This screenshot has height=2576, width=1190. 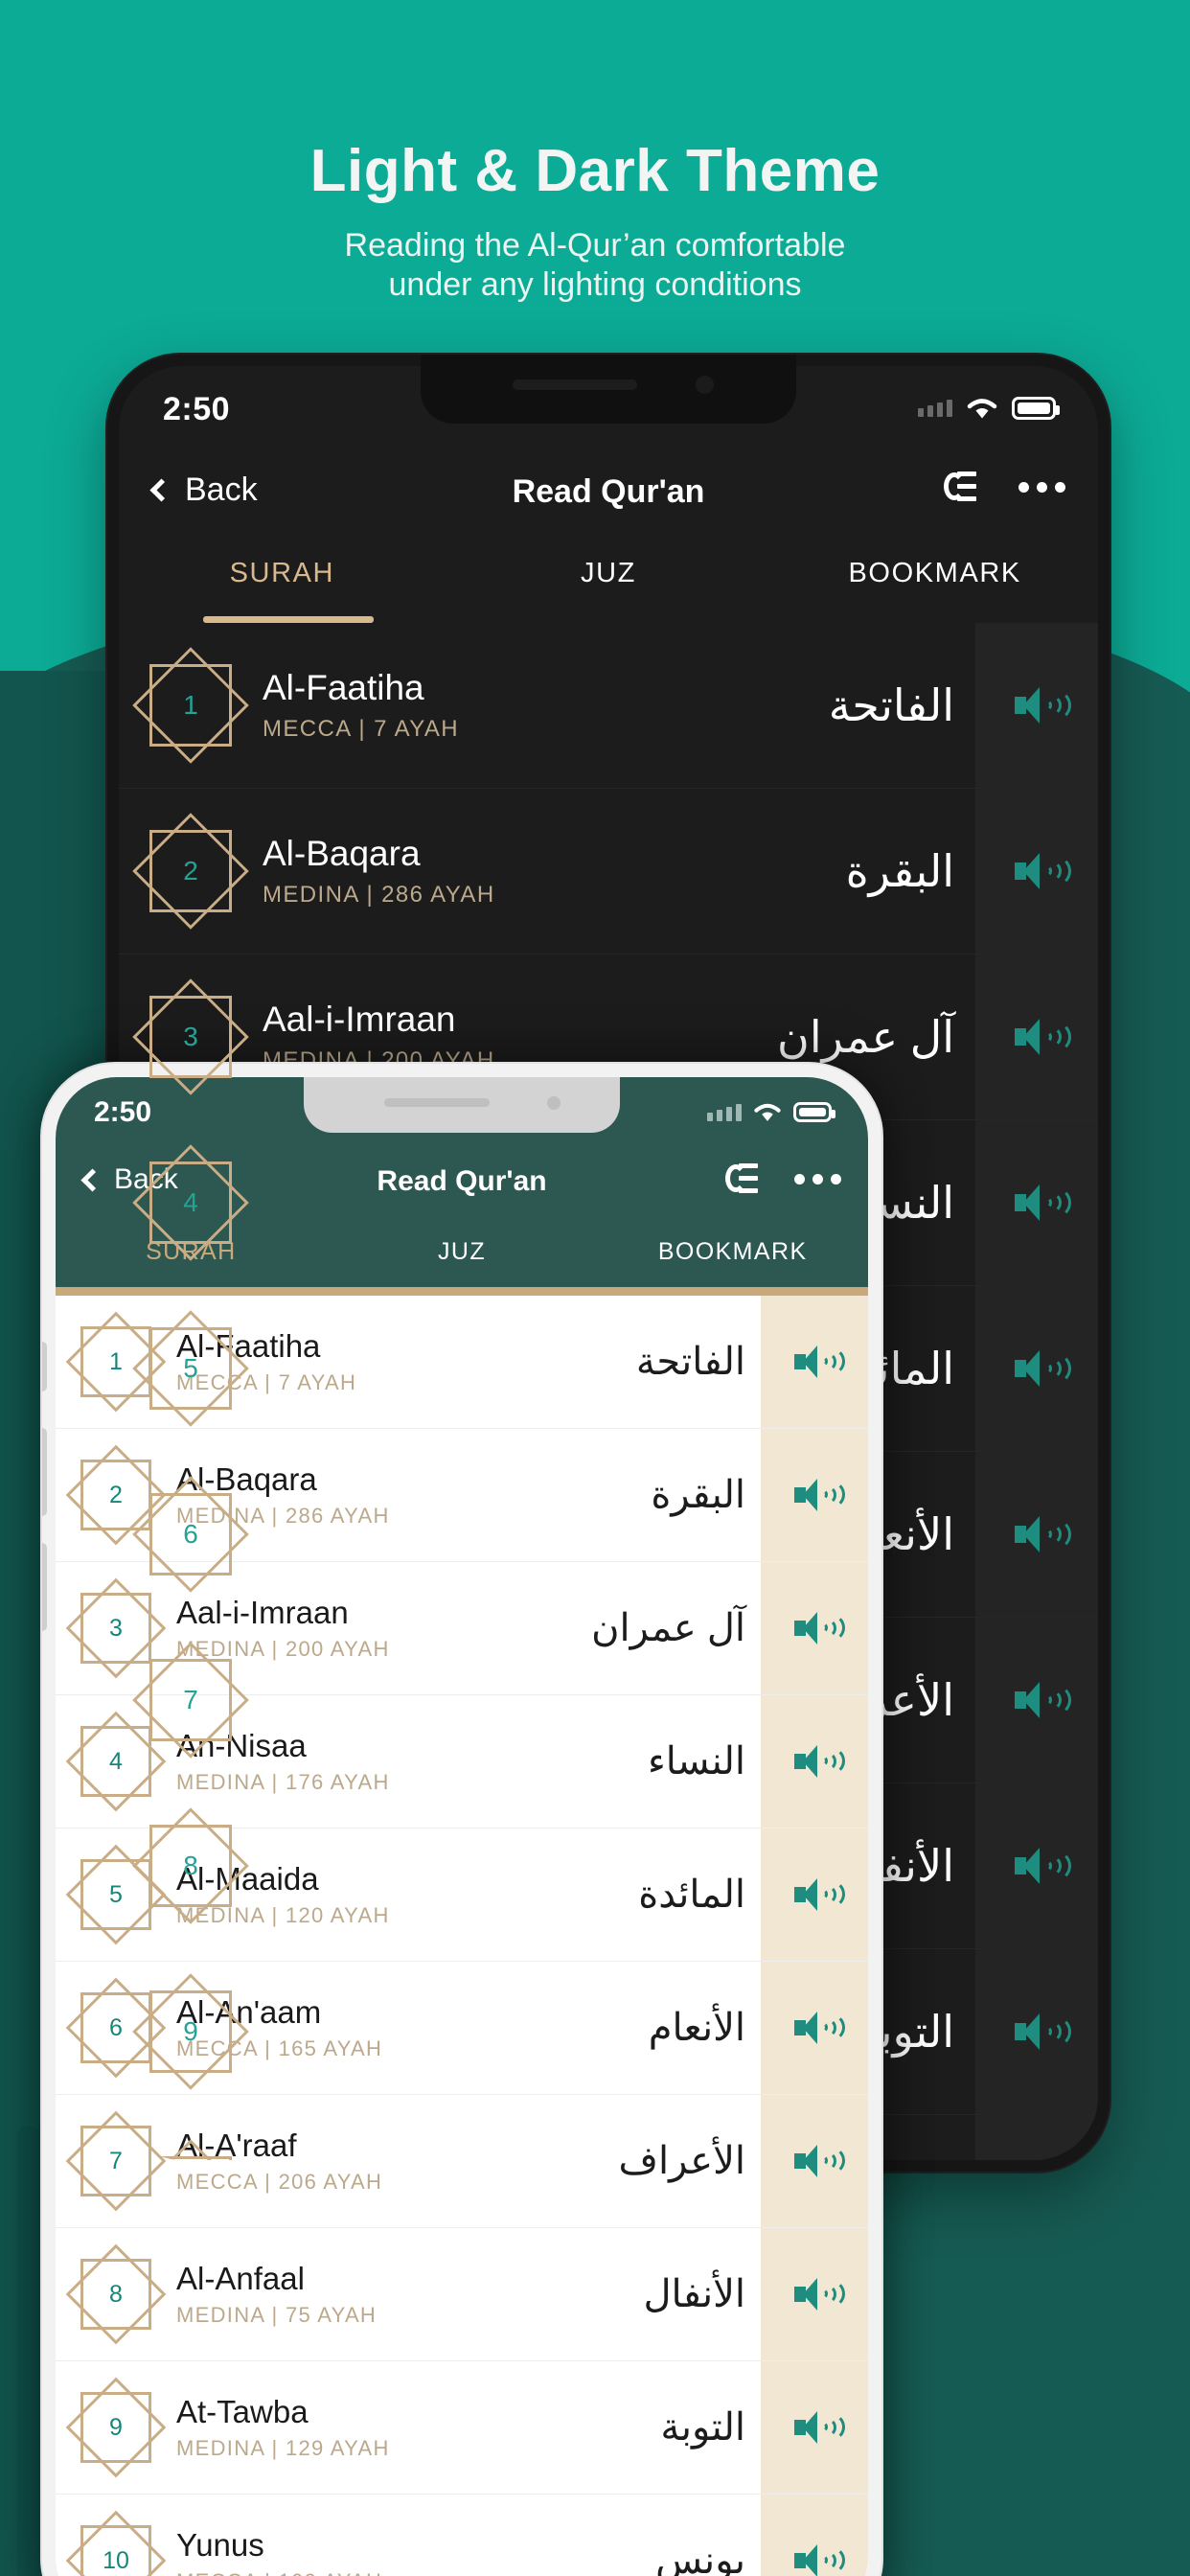 I want to click on surah-list-item: 7 Al-A'raaf MECCA | 206 AYAH الأعراف, so click(x=462, y=2161).